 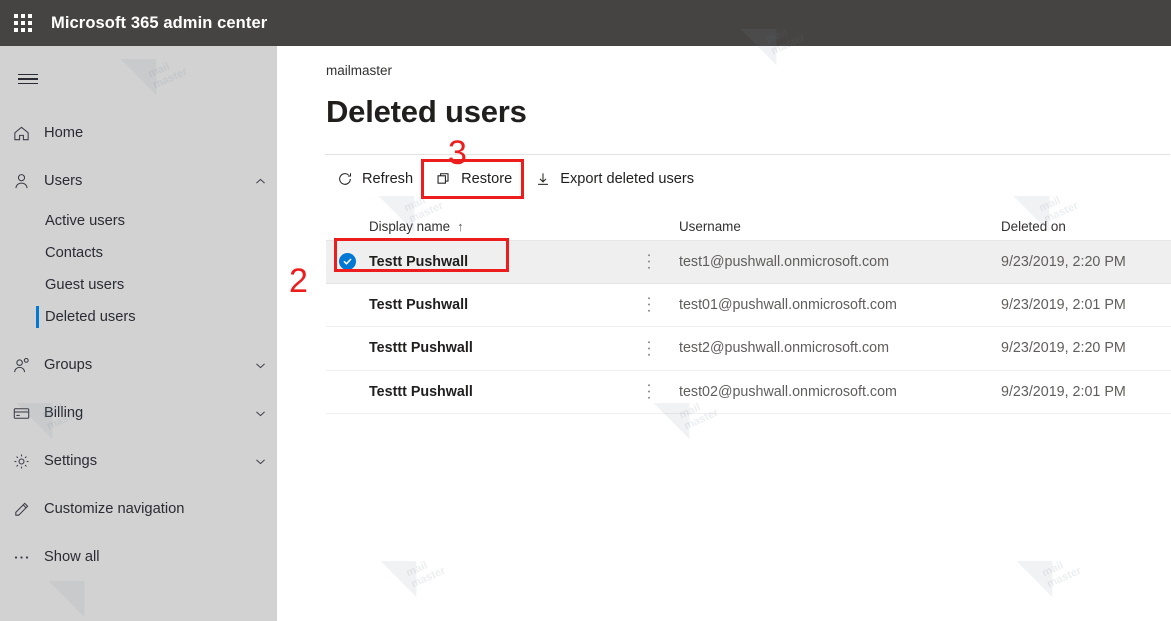 I want to click on groups-icon, so click(x=28, y=365).